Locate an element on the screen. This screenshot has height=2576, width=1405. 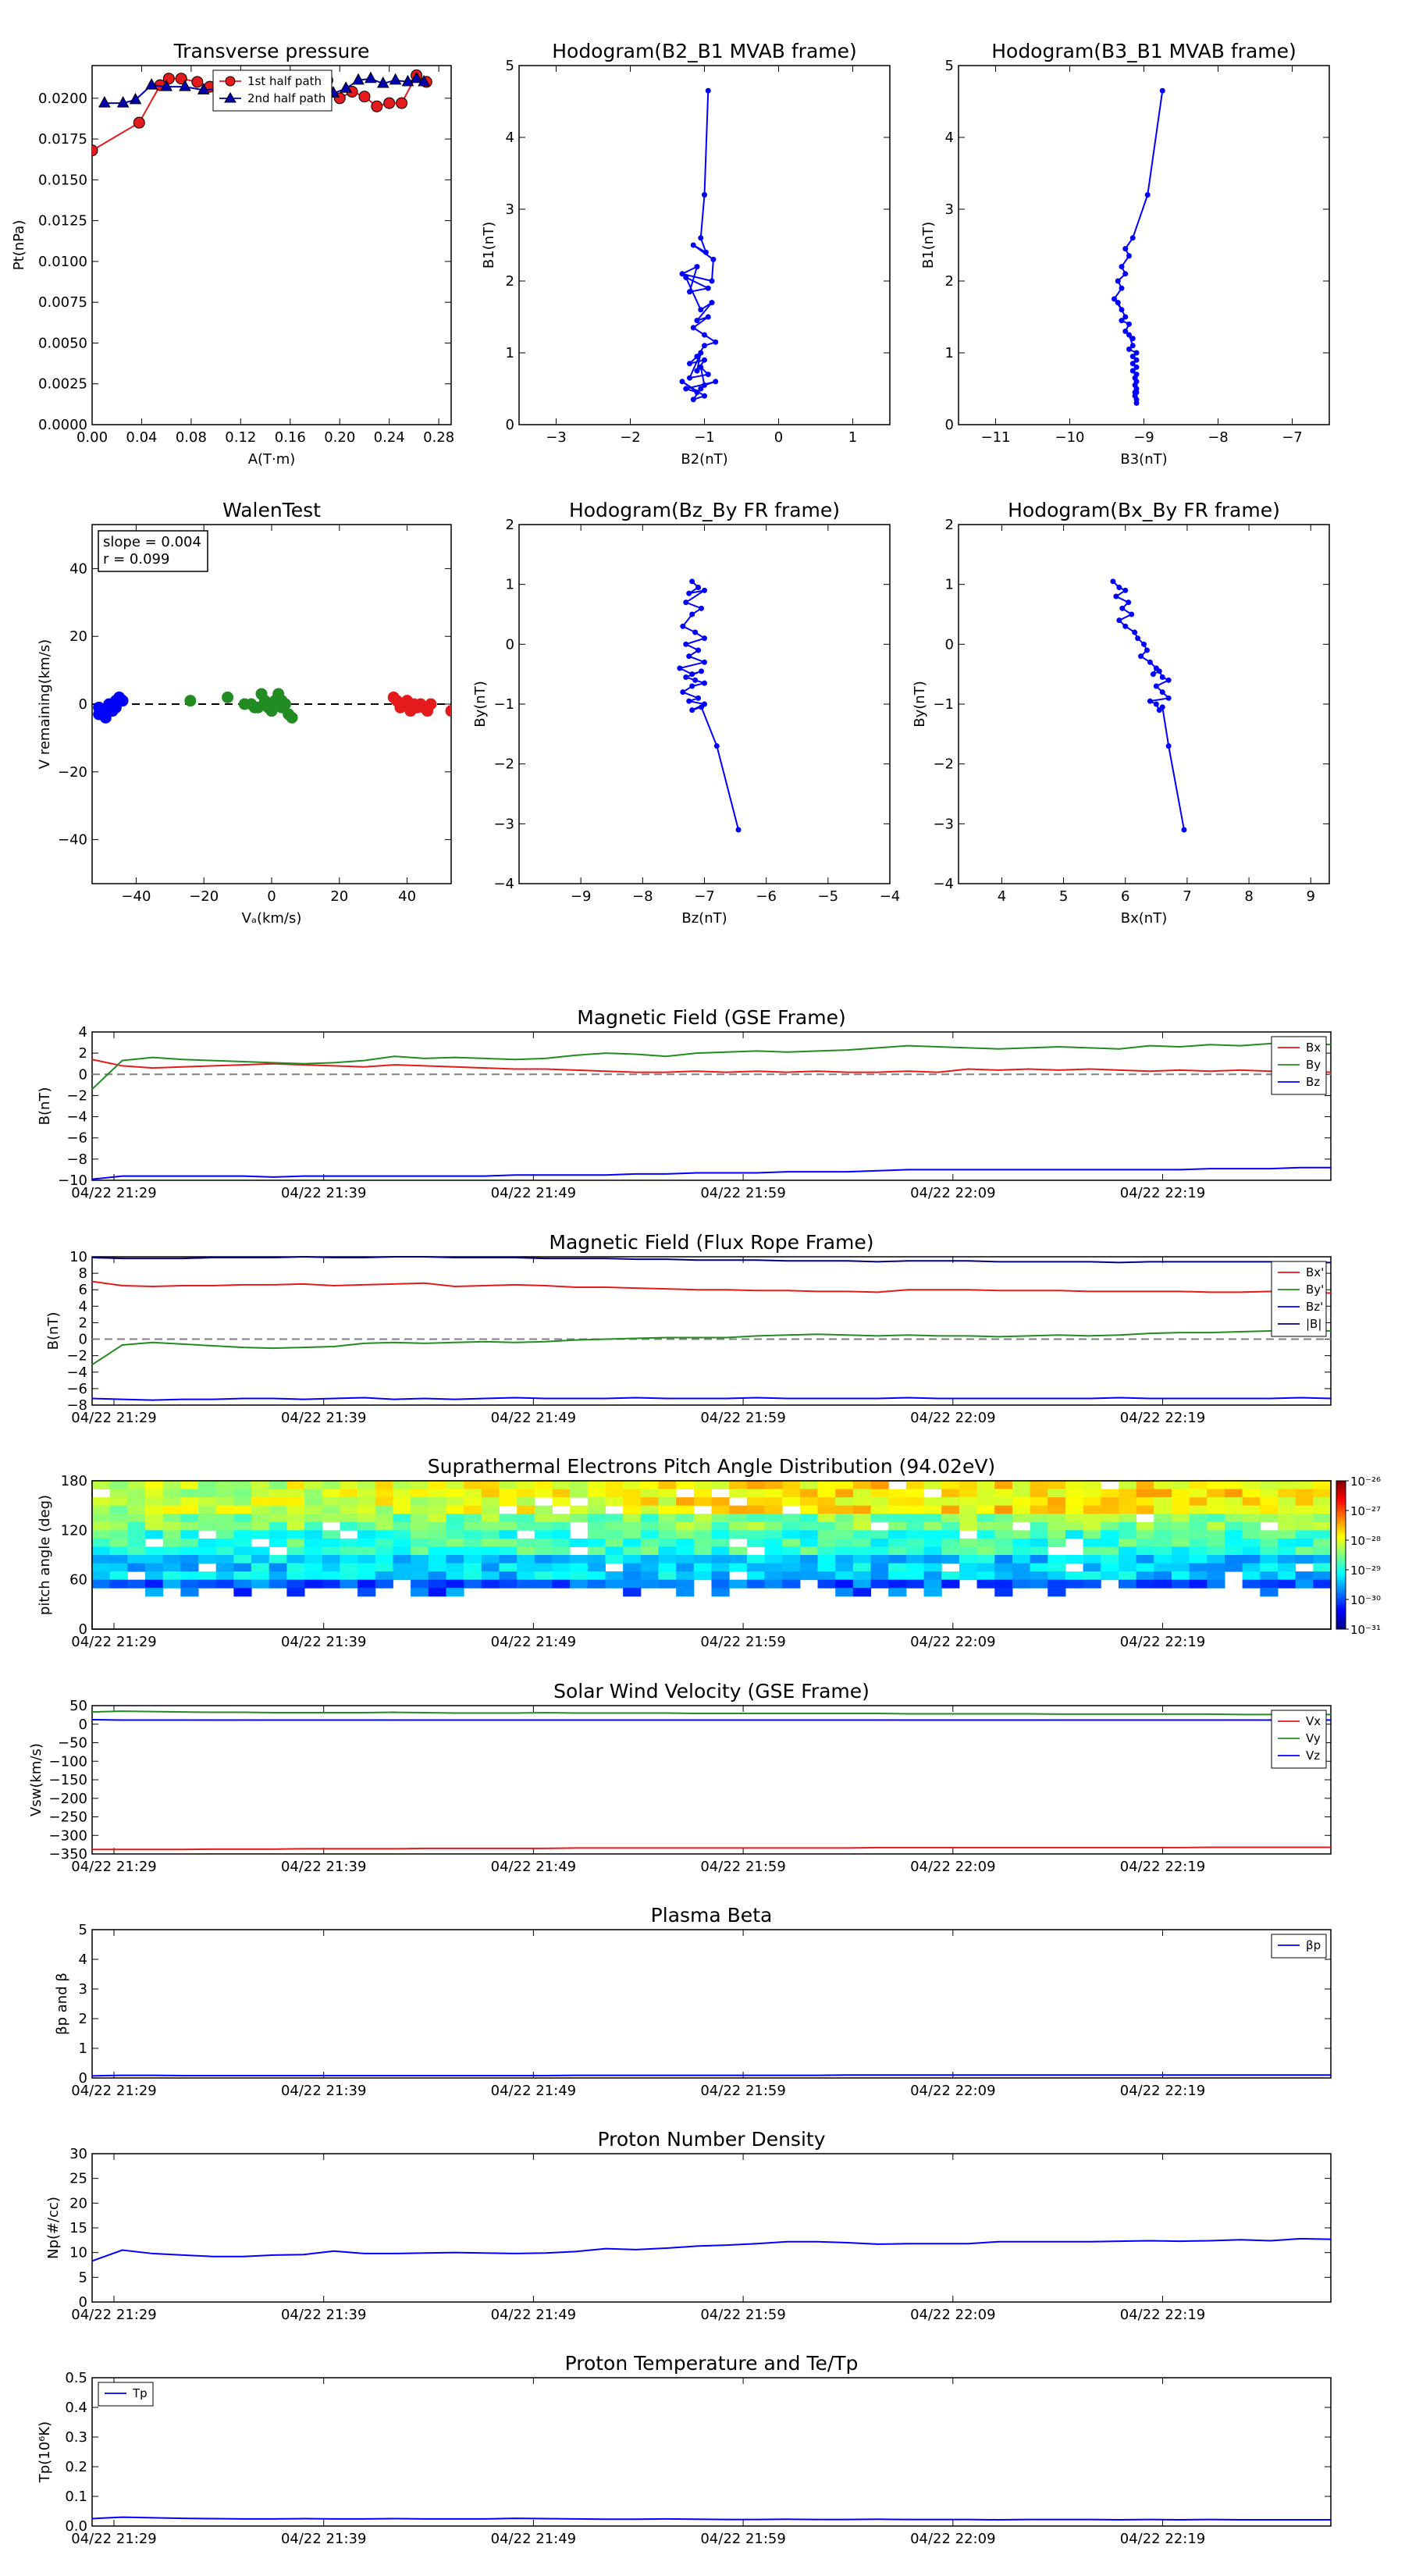
legend-entry-2: Bz is located at coordinates (1313, 1082).